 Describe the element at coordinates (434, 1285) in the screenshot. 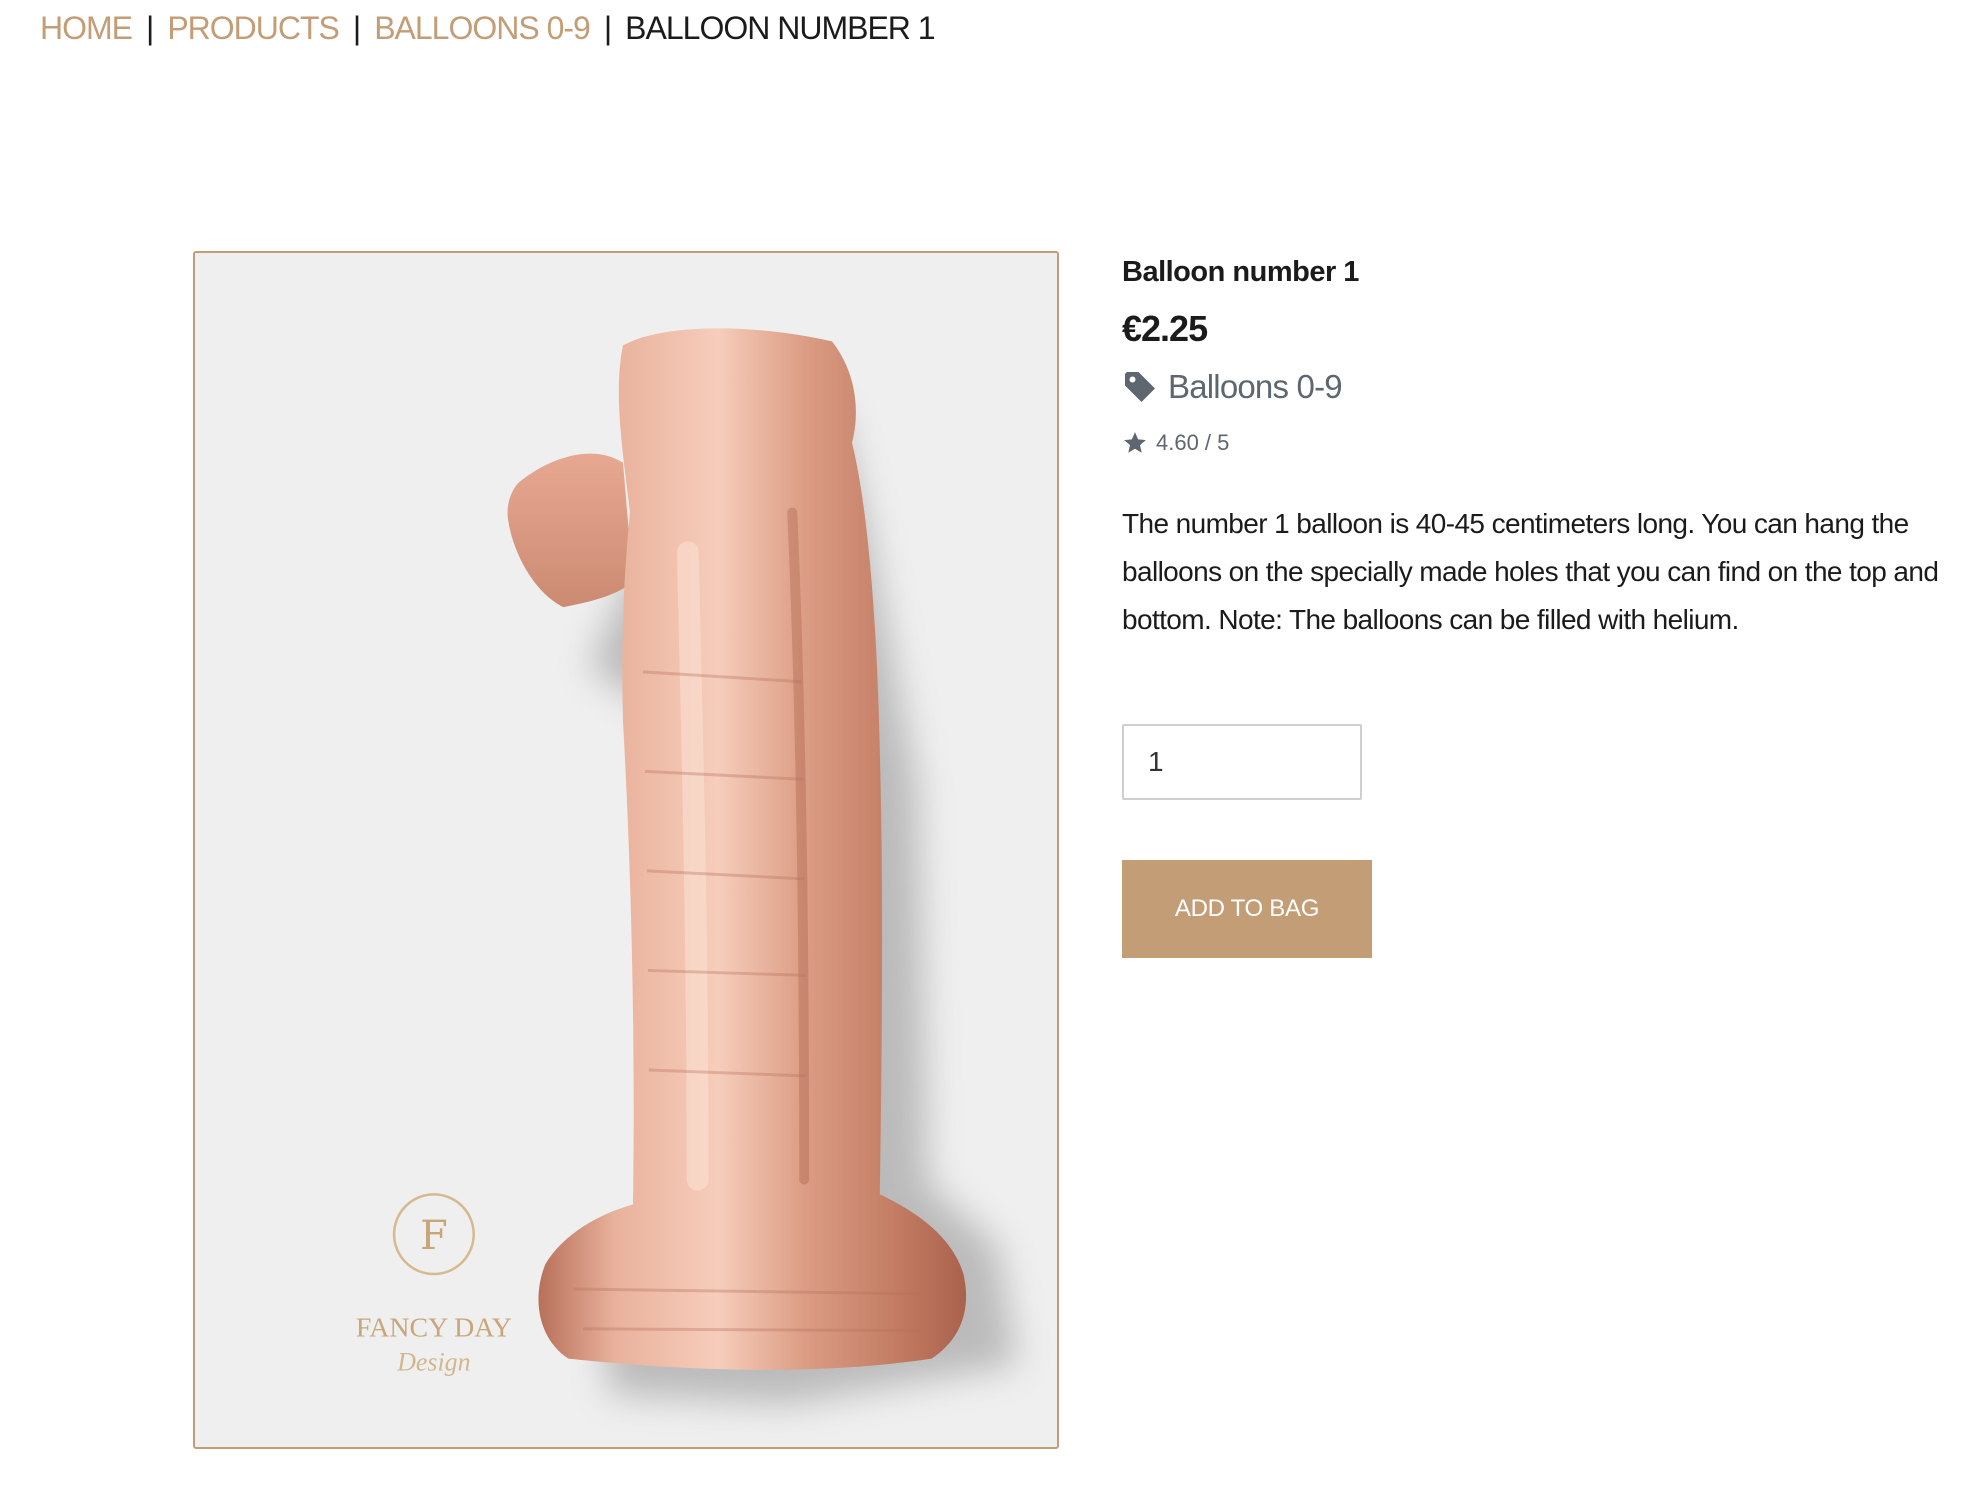

I see `fancy-day-logo: F FANCY DAY Design` at that location.